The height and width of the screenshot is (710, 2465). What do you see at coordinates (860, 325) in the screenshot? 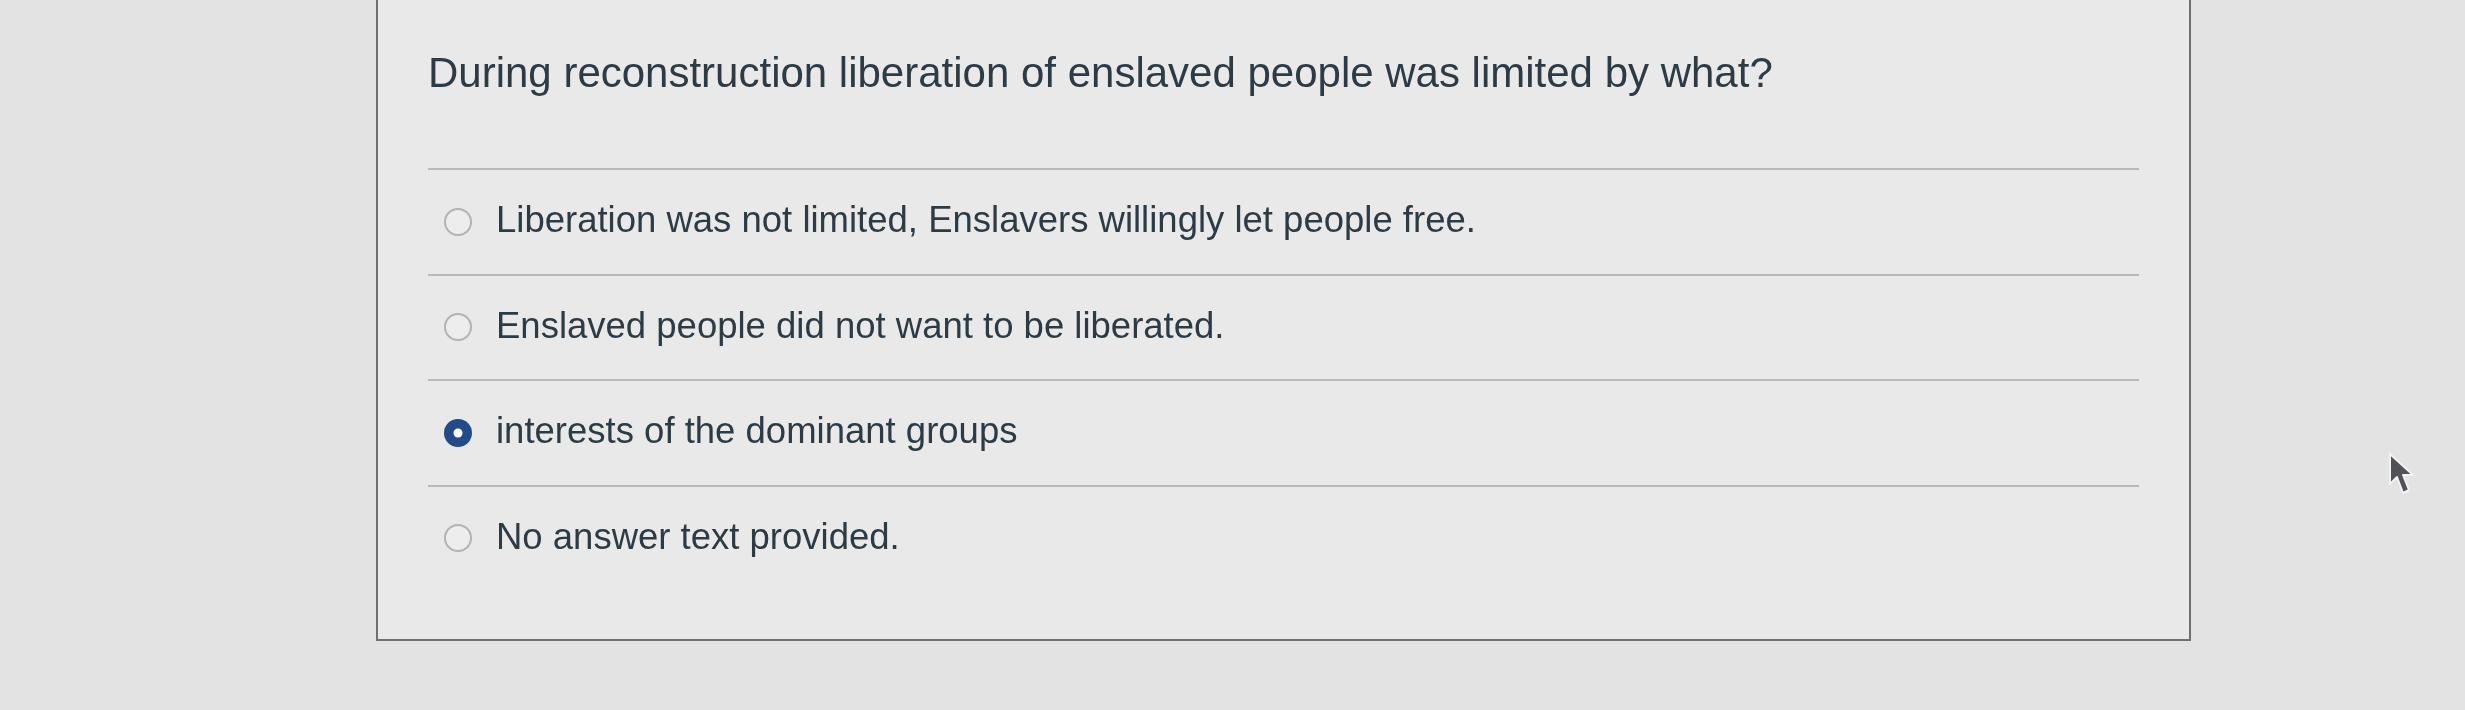
I see `option-label: Enslaved people did not want to be liberated.` at bounding box center [860, 325].